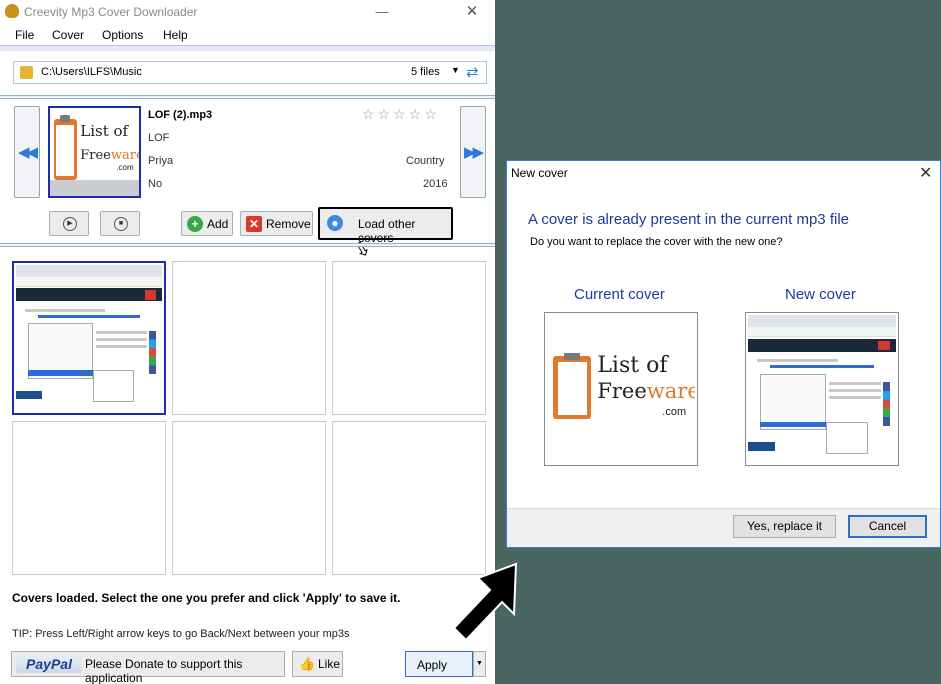 The image size is (941, 684). What do you see at coordinates (784, 526) in the screenshot?
I see `yes-replace-button: Yes, replace it` at bounding box center [784, 526].